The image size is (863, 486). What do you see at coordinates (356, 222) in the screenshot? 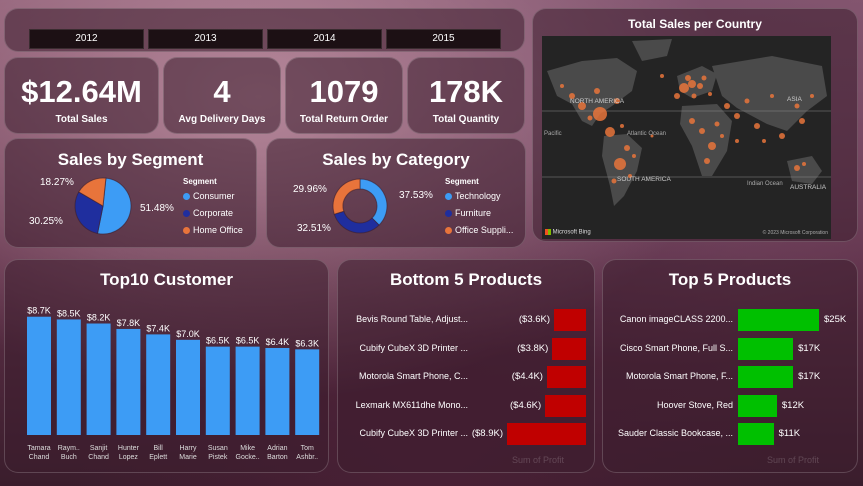
I see `category-slice-furniture` at bounding box center [356, 222].